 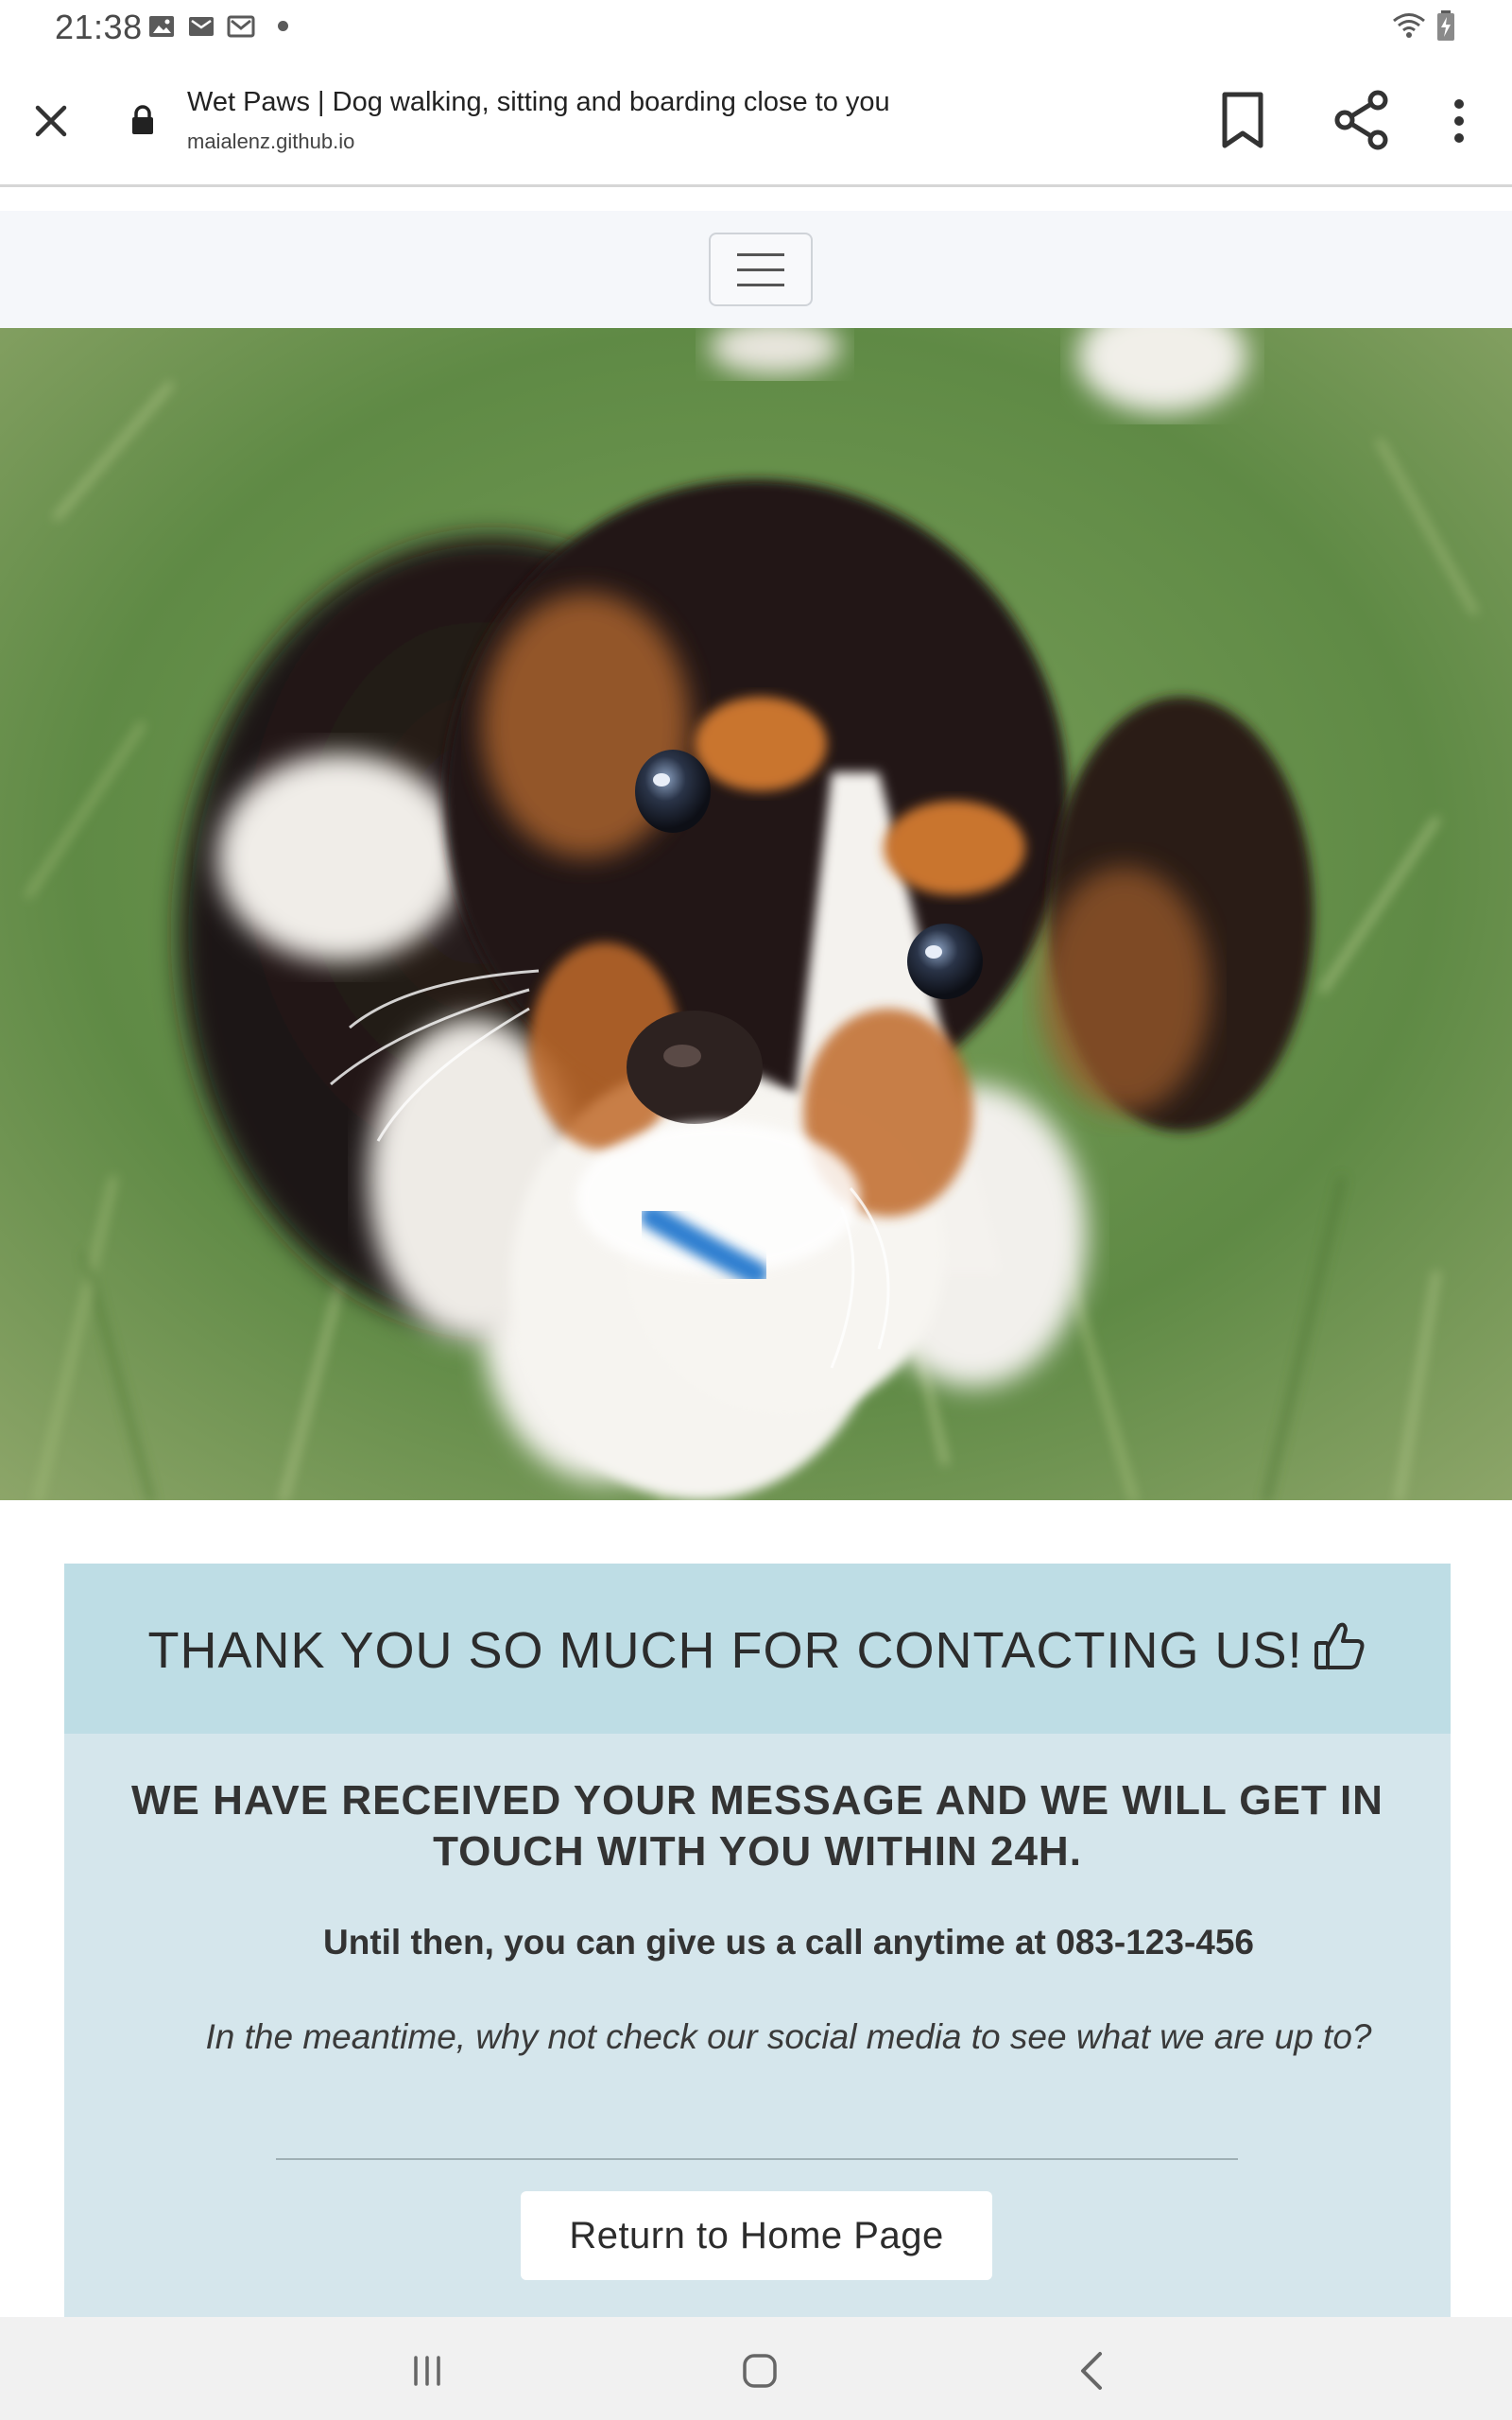 I want to click on browser-toolbar, so click(x=756, y=121).